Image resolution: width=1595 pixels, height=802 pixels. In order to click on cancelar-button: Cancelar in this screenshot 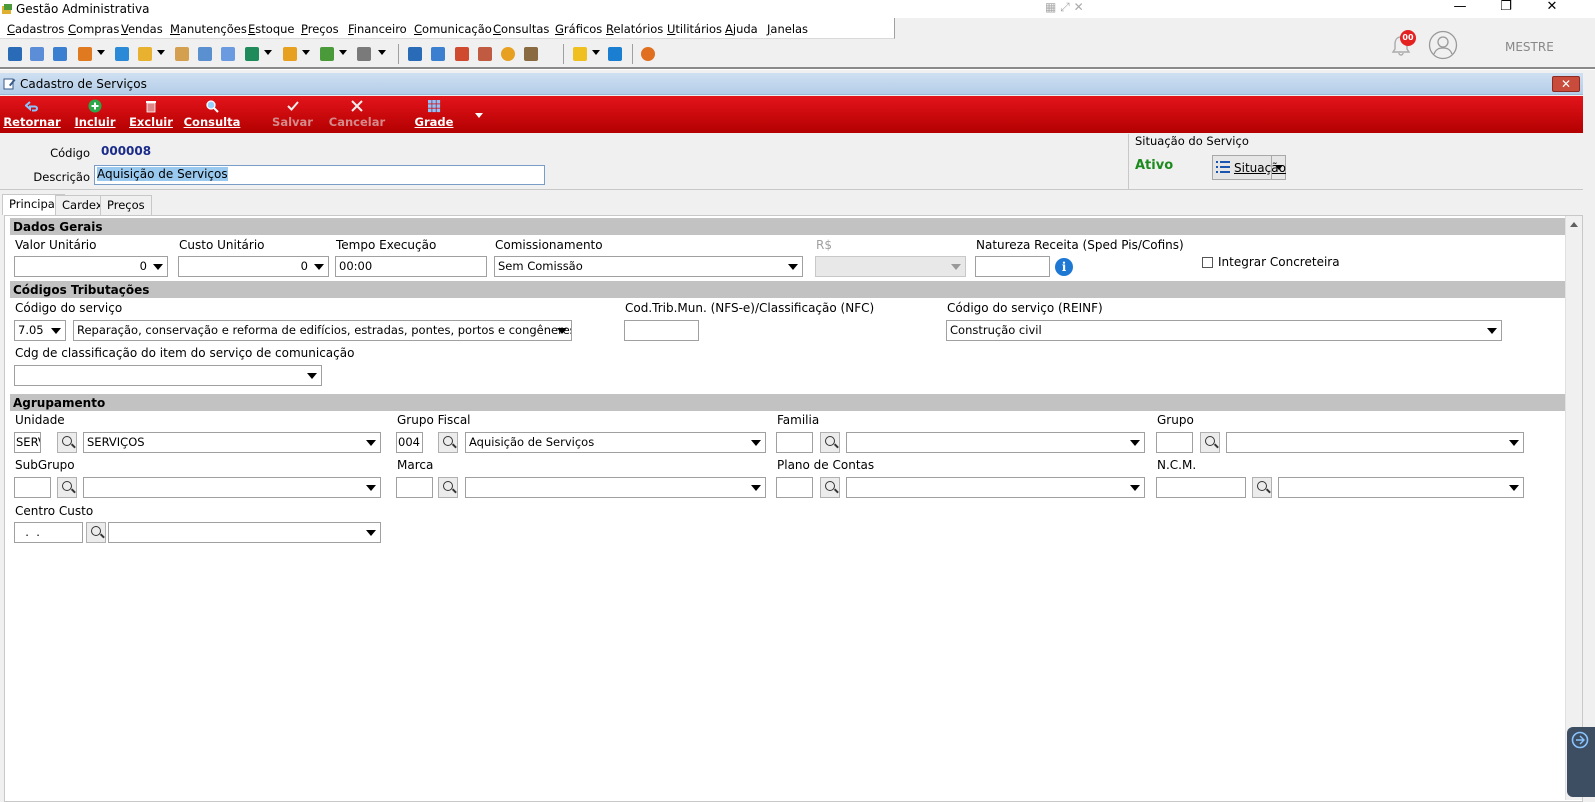, I will do `click(357, 114)`.